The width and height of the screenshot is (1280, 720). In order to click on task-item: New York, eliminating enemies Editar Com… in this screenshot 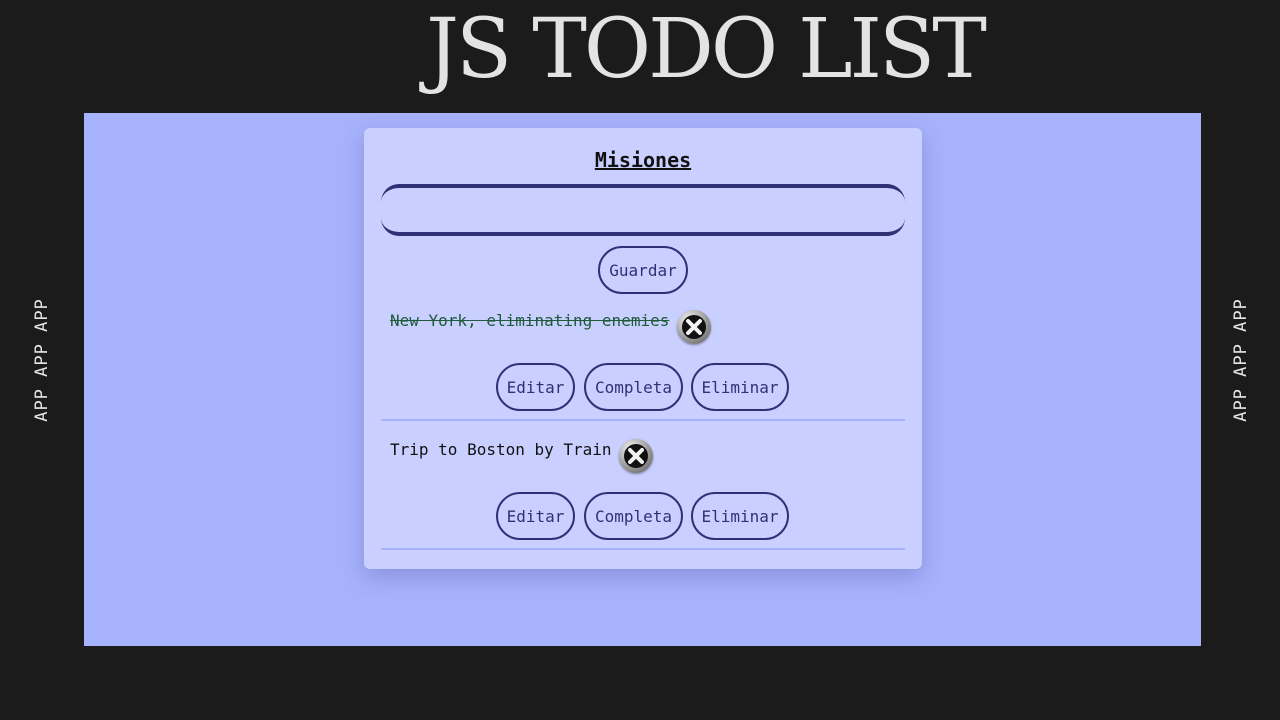, I will do `click(643, 356)`.